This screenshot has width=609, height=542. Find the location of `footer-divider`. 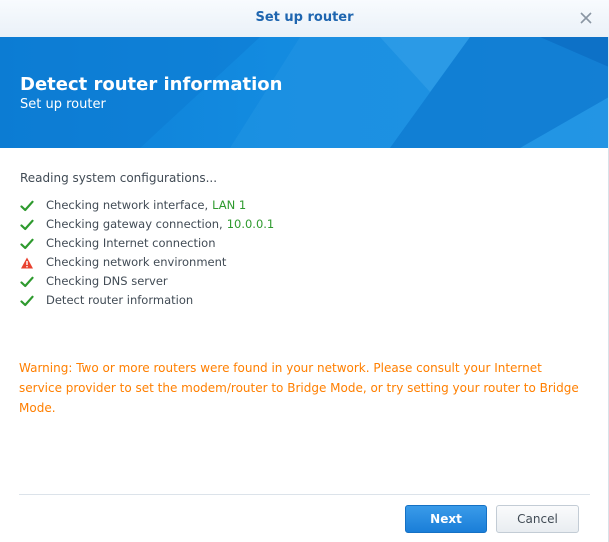

footer-divider is located at coordinates (304, 494).